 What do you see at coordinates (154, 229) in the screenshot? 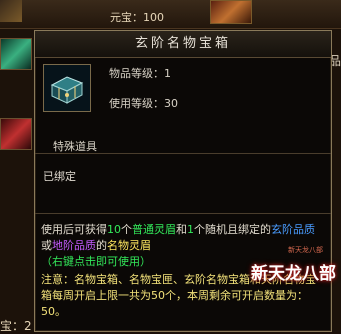
I see `desc-common-item: 普通灵眉` at bounding box center [154, 229].